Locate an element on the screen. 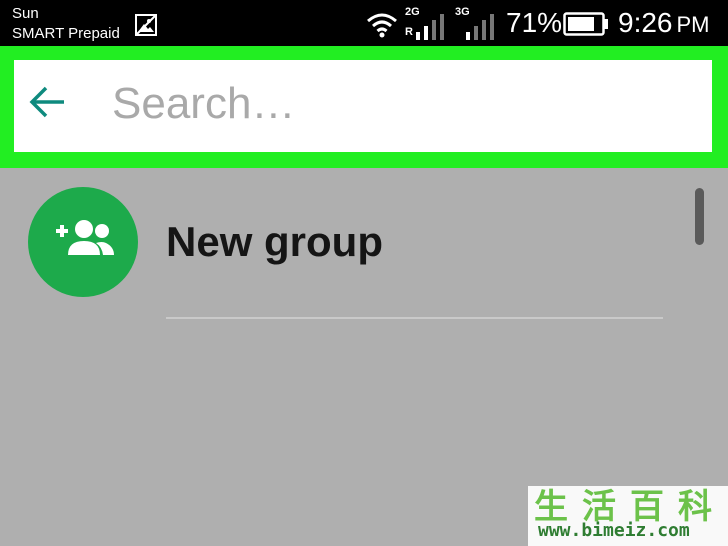 The width and height of the screenshot is (728, 546). gallery-icon is located at coordinates (146, 25).